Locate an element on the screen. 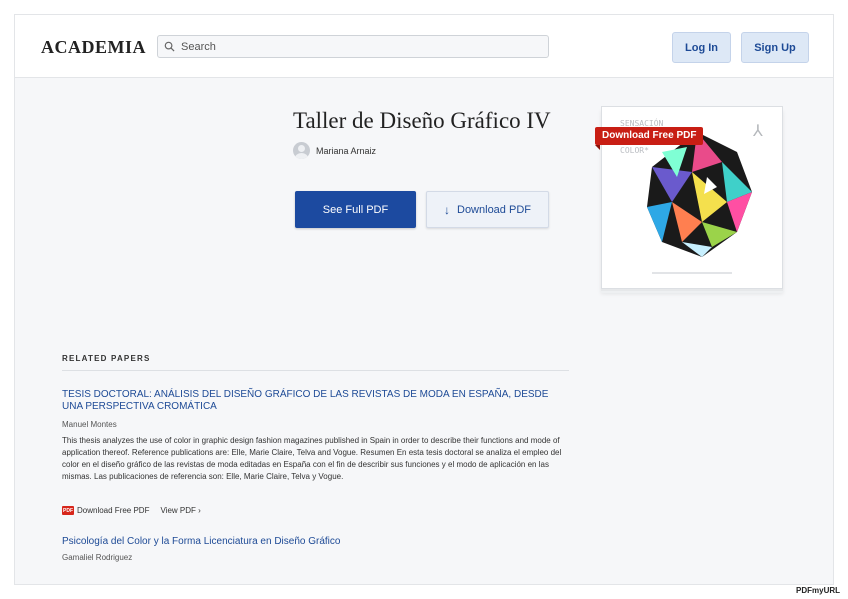  download-pdf-button: ↓ Download PDF is located at coordinates (487, 209).